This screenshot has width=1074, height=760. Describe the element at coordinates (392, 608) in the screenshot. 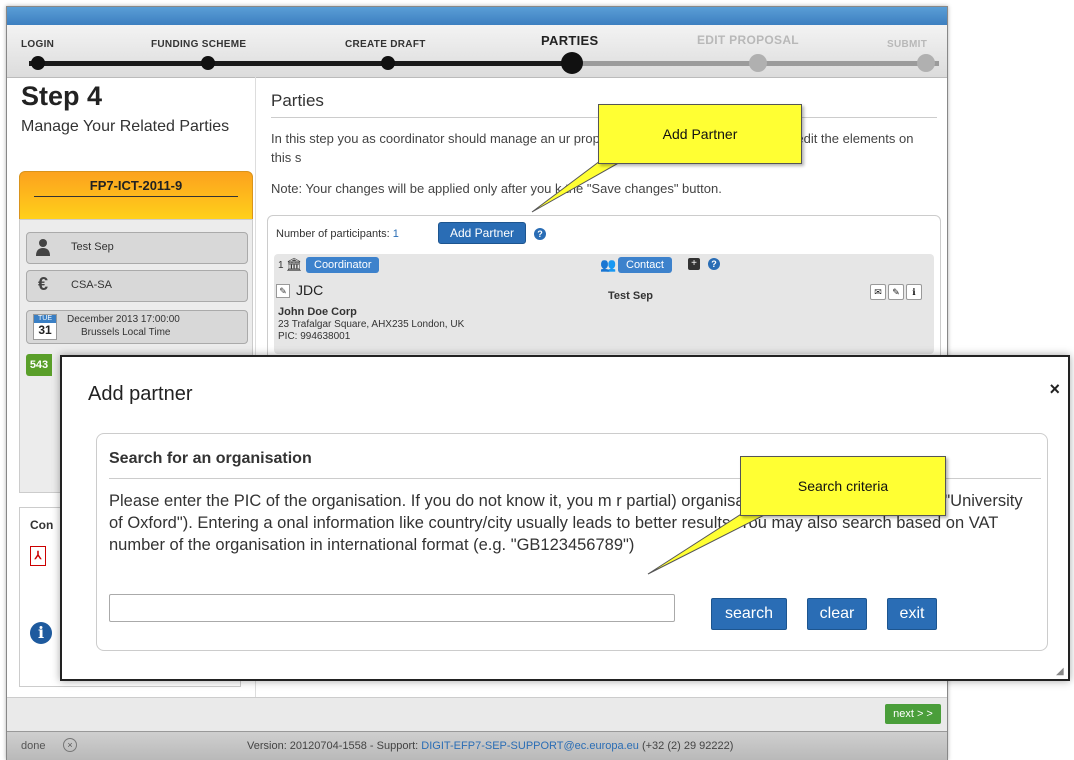

I see `search-input` at that location.